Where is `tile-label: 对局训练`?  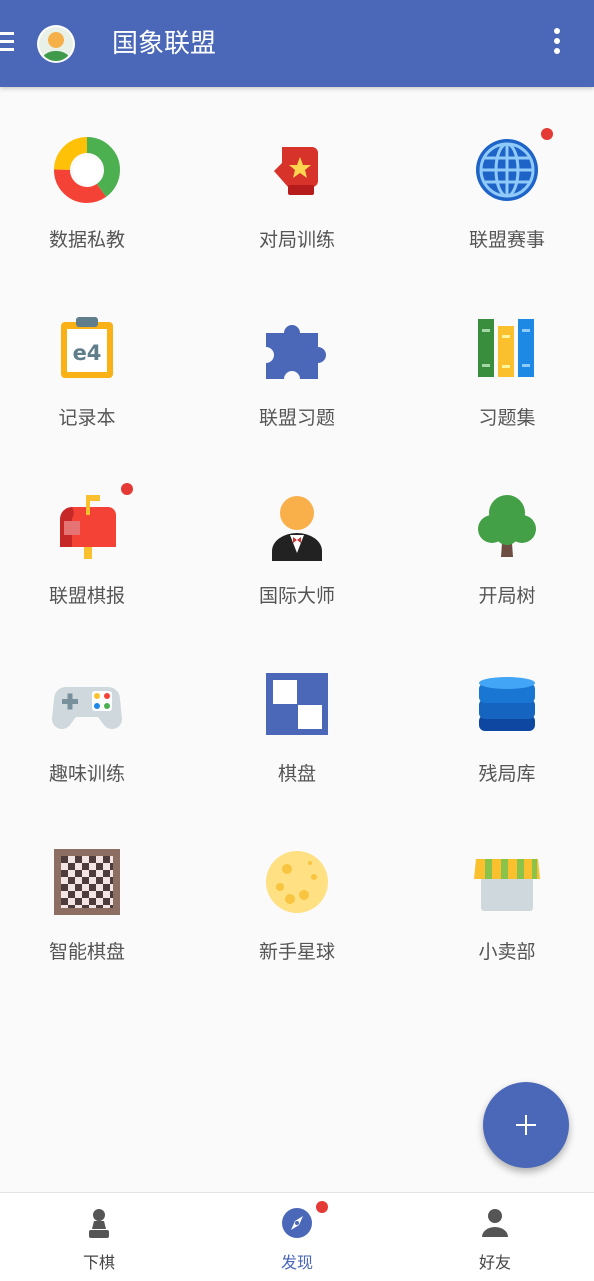
tile-label: 对局训练 is located at coordinates (296, 240).